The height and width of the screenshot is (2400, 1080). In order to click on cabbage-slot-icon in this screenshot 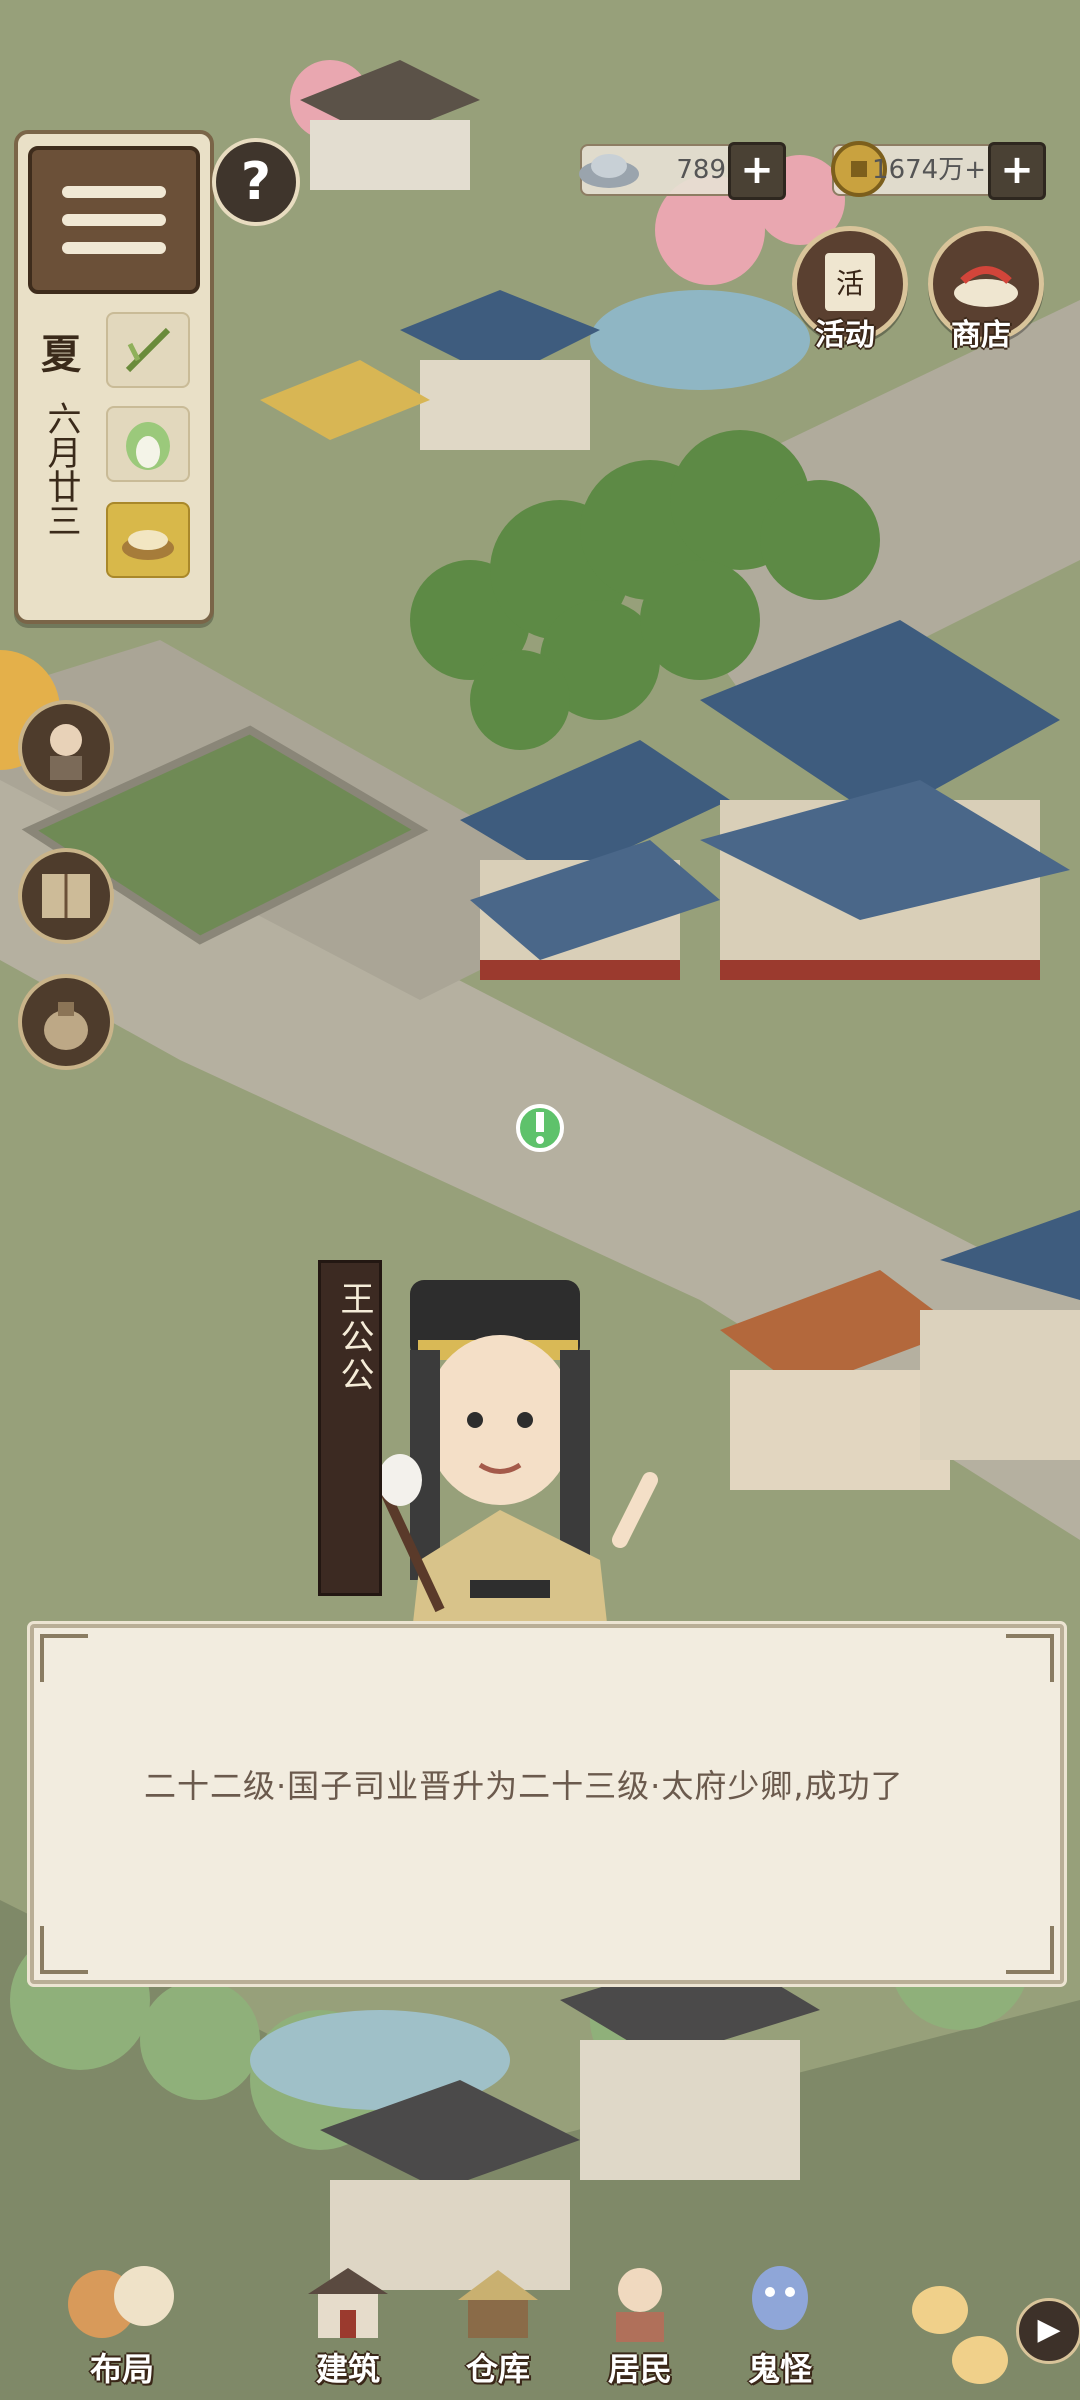, I will do `click(148, 444)`.